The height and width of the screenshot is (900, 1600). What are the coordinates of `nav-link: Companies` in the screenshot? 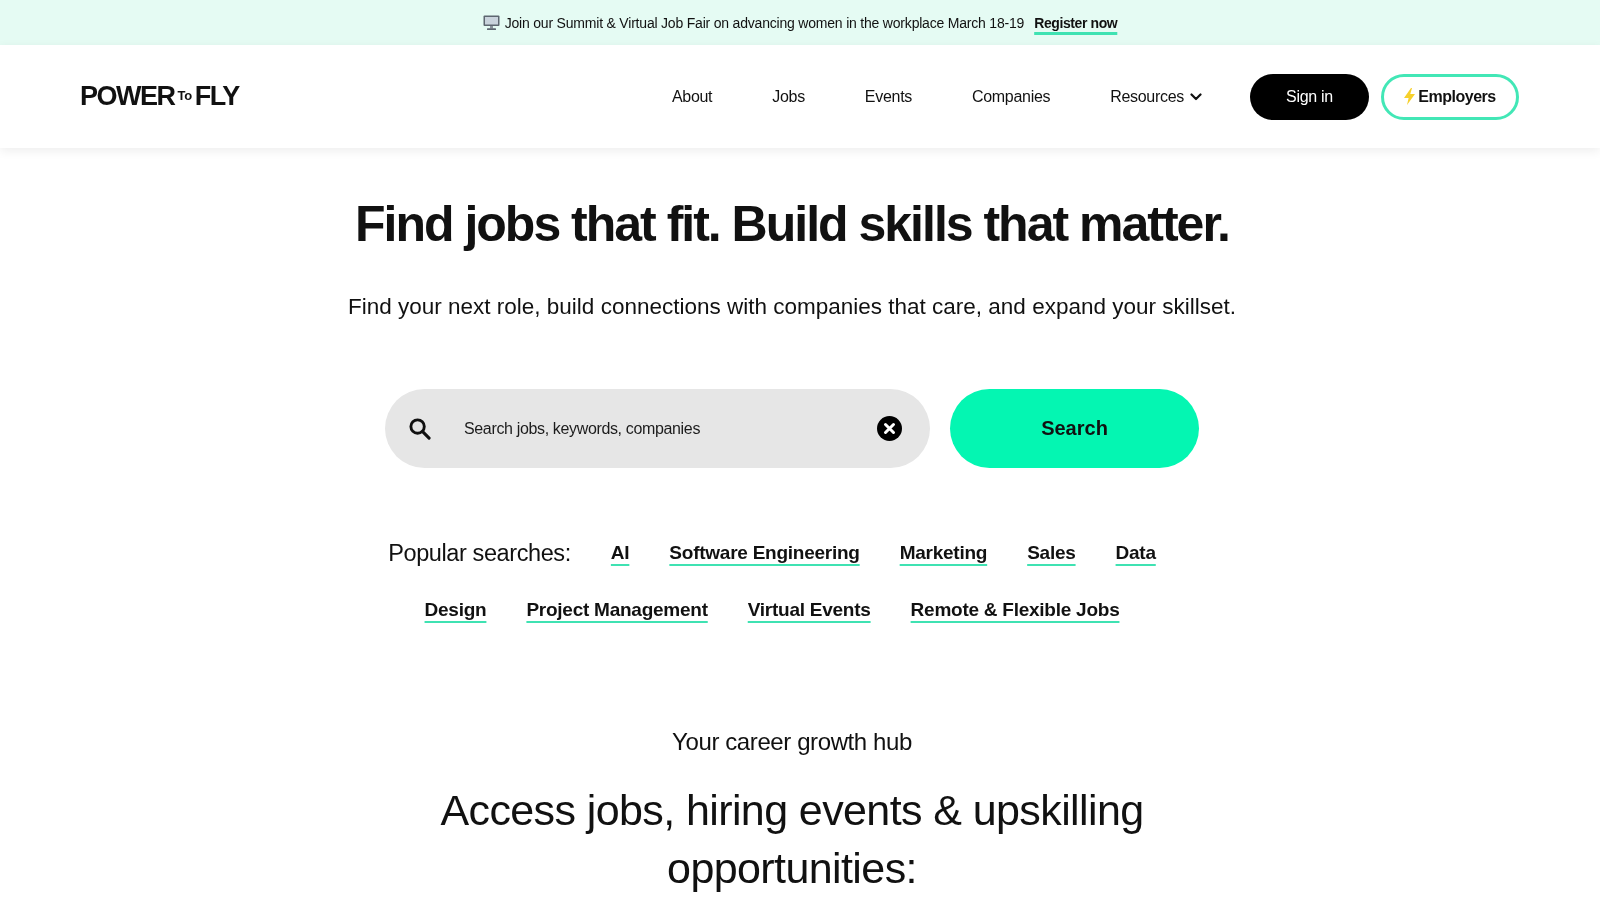 It's located at (1011, 96).